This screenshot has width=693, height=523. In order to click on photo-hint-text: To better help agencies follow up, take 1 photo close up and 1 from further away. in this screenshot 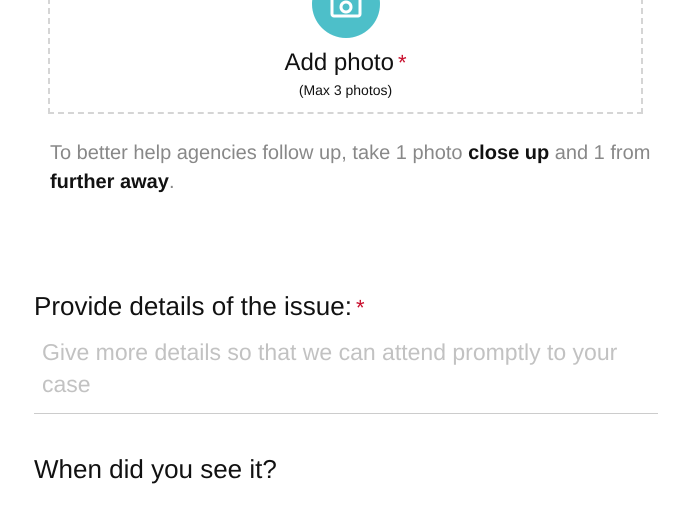, I will do `click(351, 168)`.